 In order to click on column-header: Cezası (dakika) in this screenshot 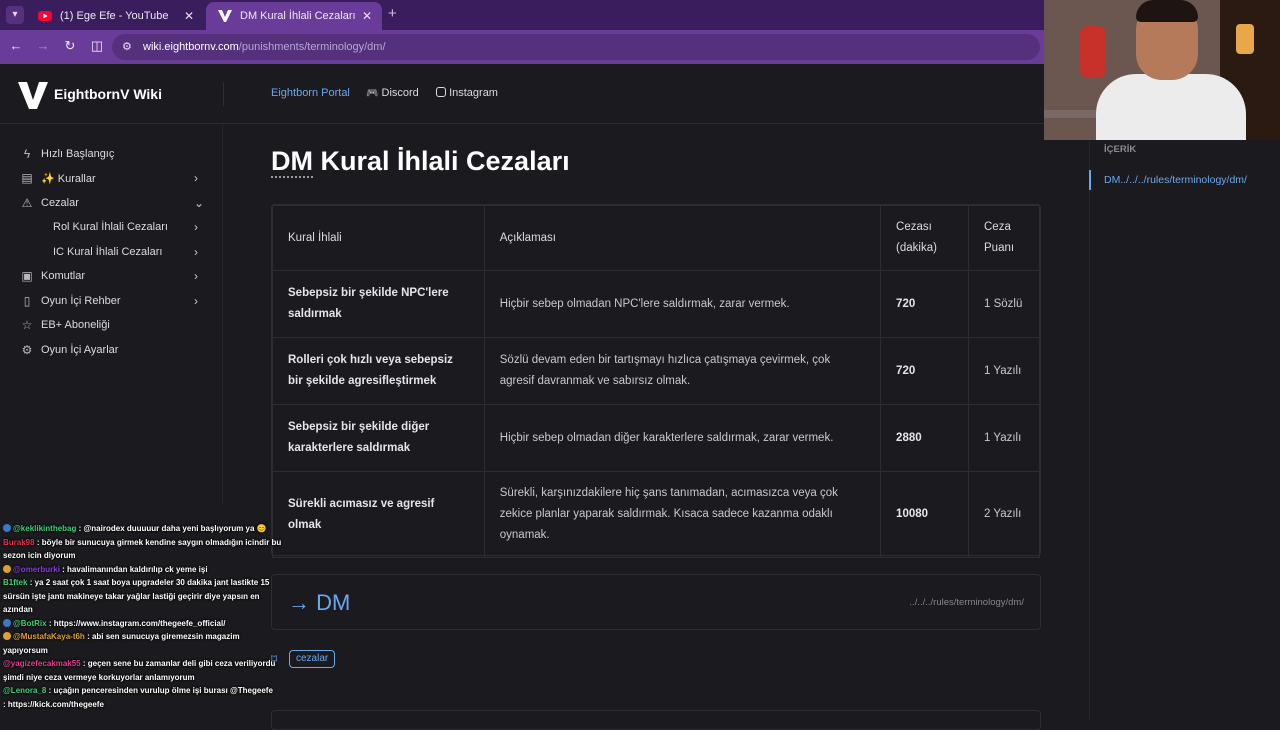, I will do `click(924, 238)`.